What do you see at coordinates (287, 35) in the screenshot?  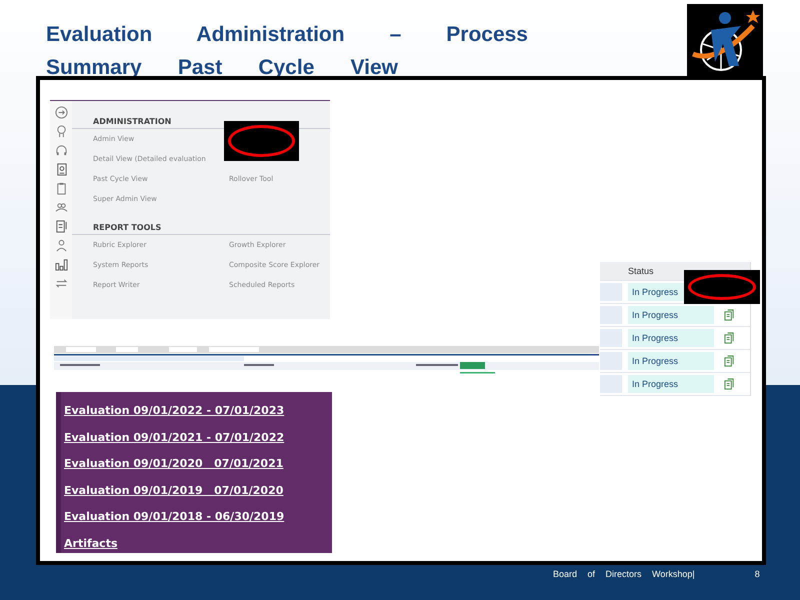 I see `slide-title: Evaluation Administration – Process` at bounding box center [287, 35].